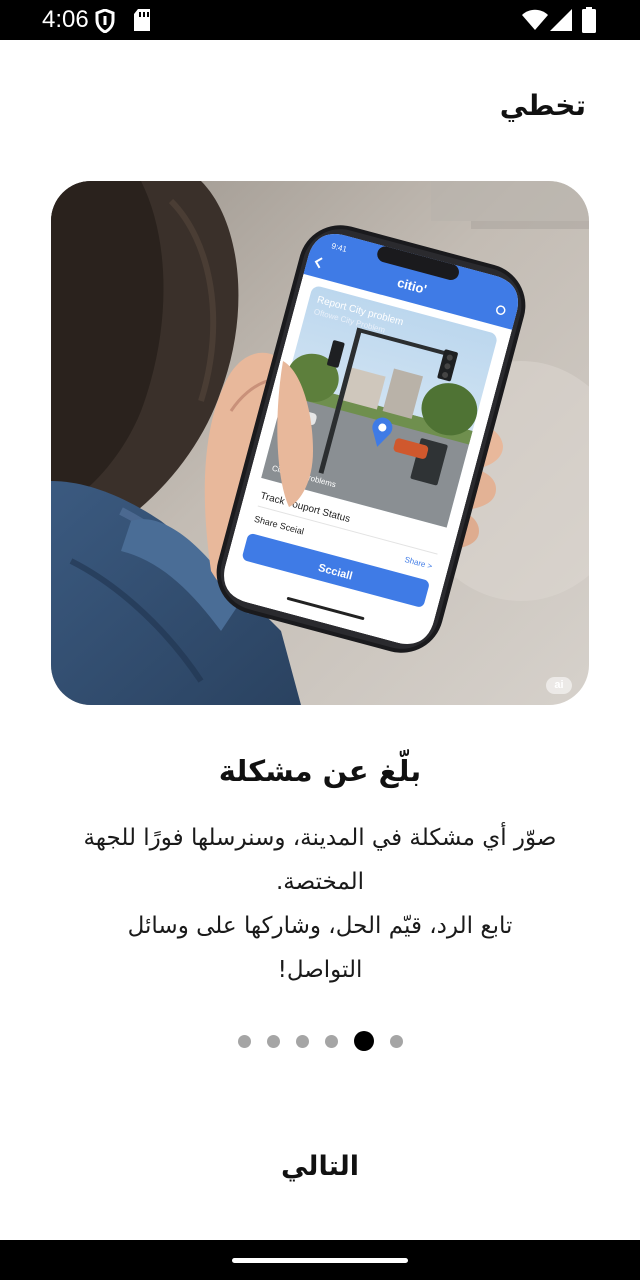 This screenshot has height=1280, width=640. What do you see at coordinates (320, 926) in the screenshot?
I see `description-line: تابع الرد، قيّم الحل، وشاركها على وسائل` at bounding box center [320, 926].